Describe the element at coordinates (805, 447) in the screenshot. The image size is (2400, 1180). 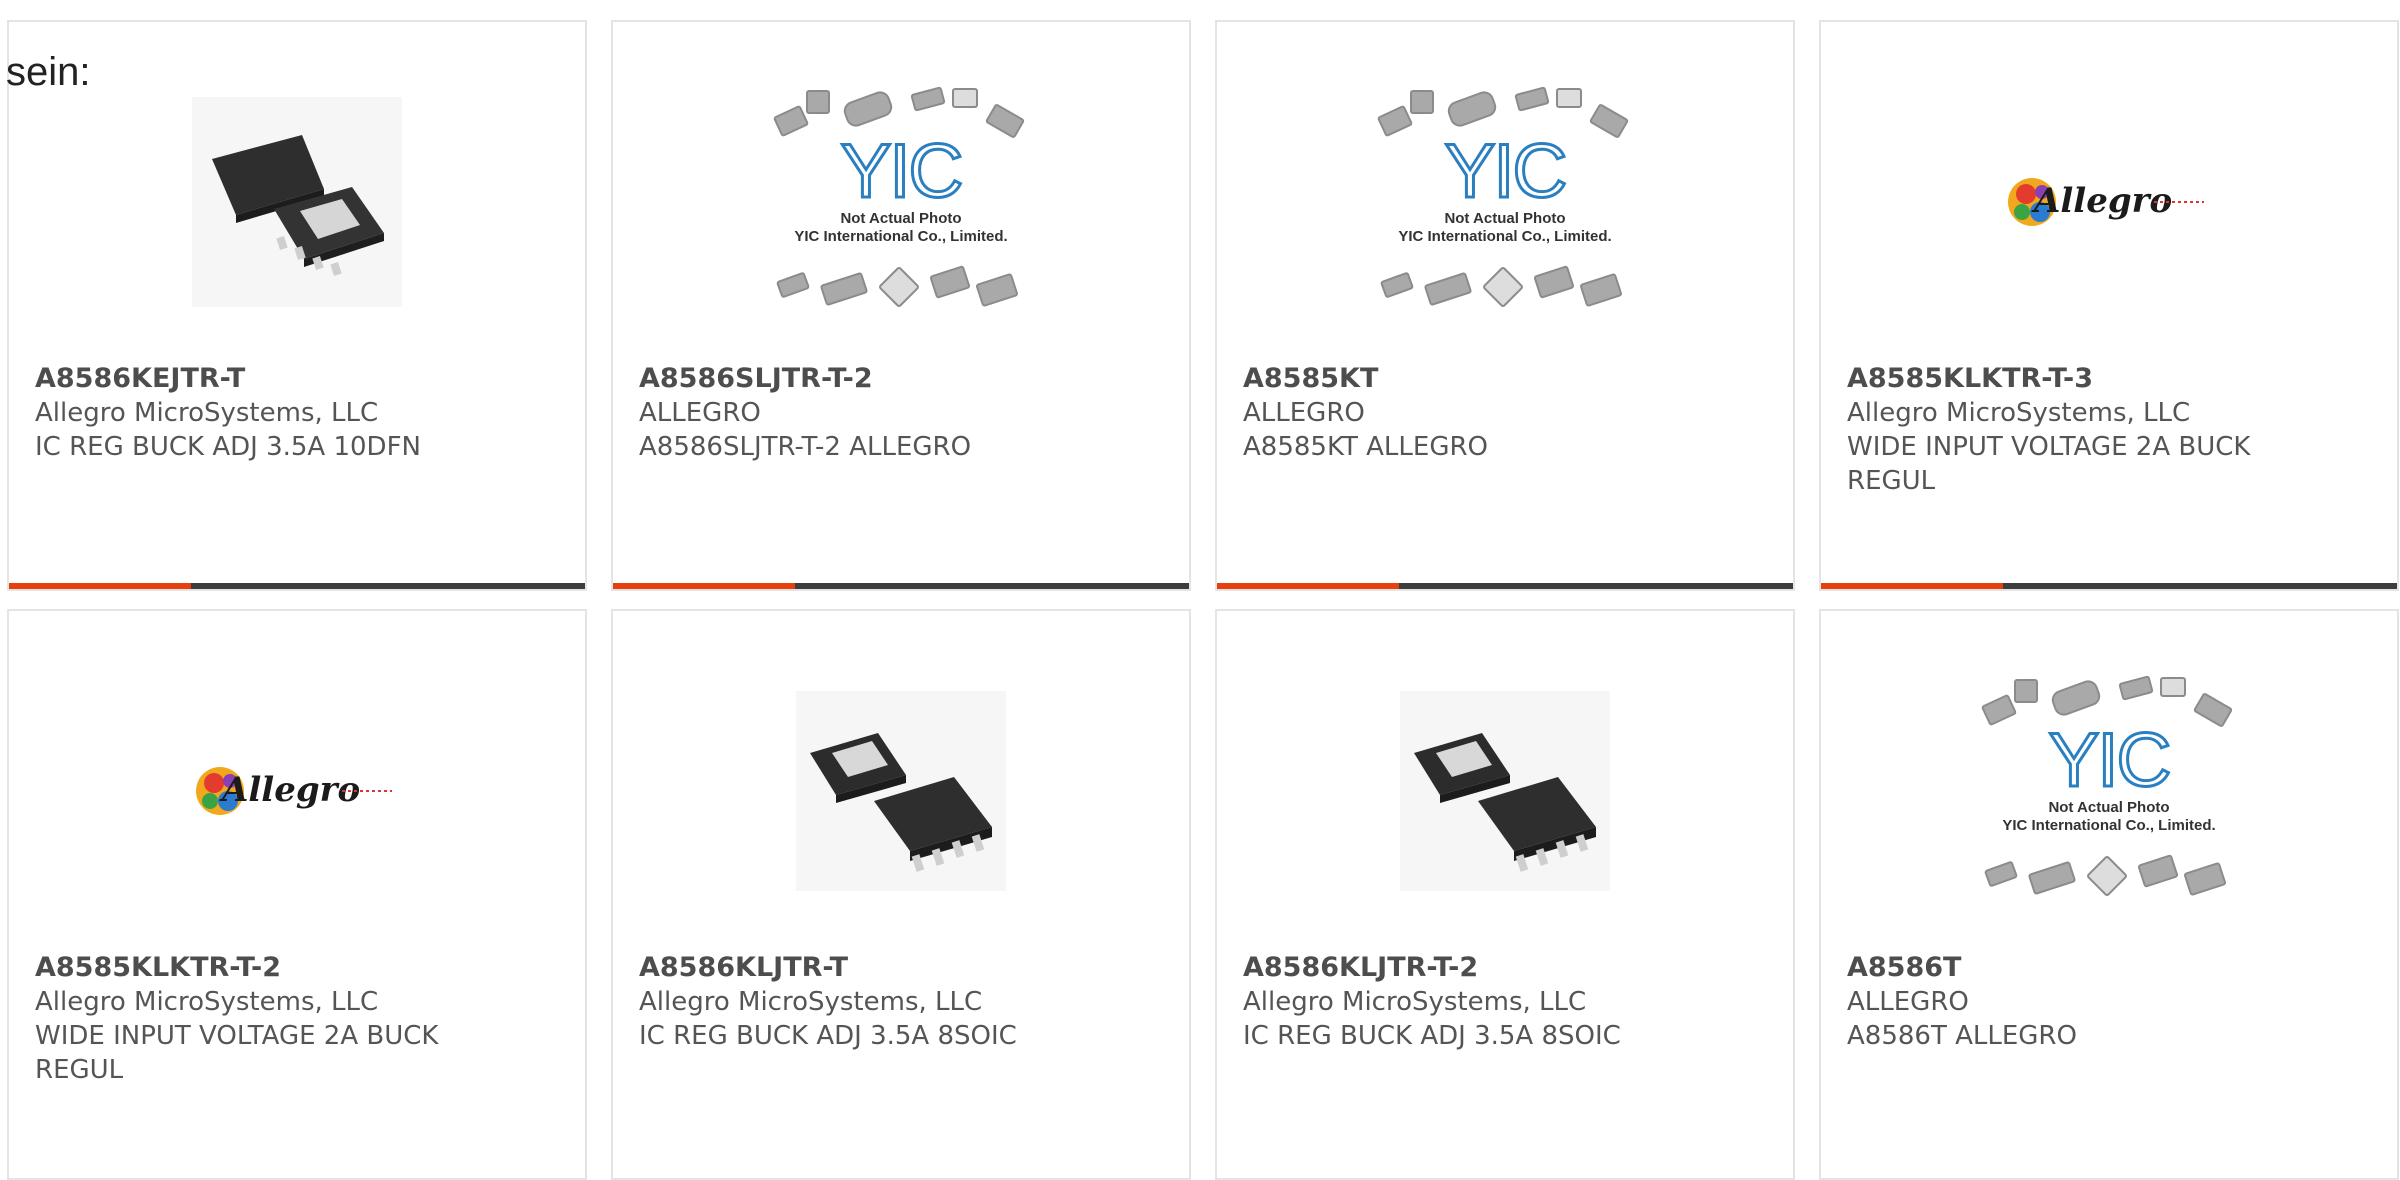
I see `description: A8586SLJTR-T-2 ALLEGRO` at that location.